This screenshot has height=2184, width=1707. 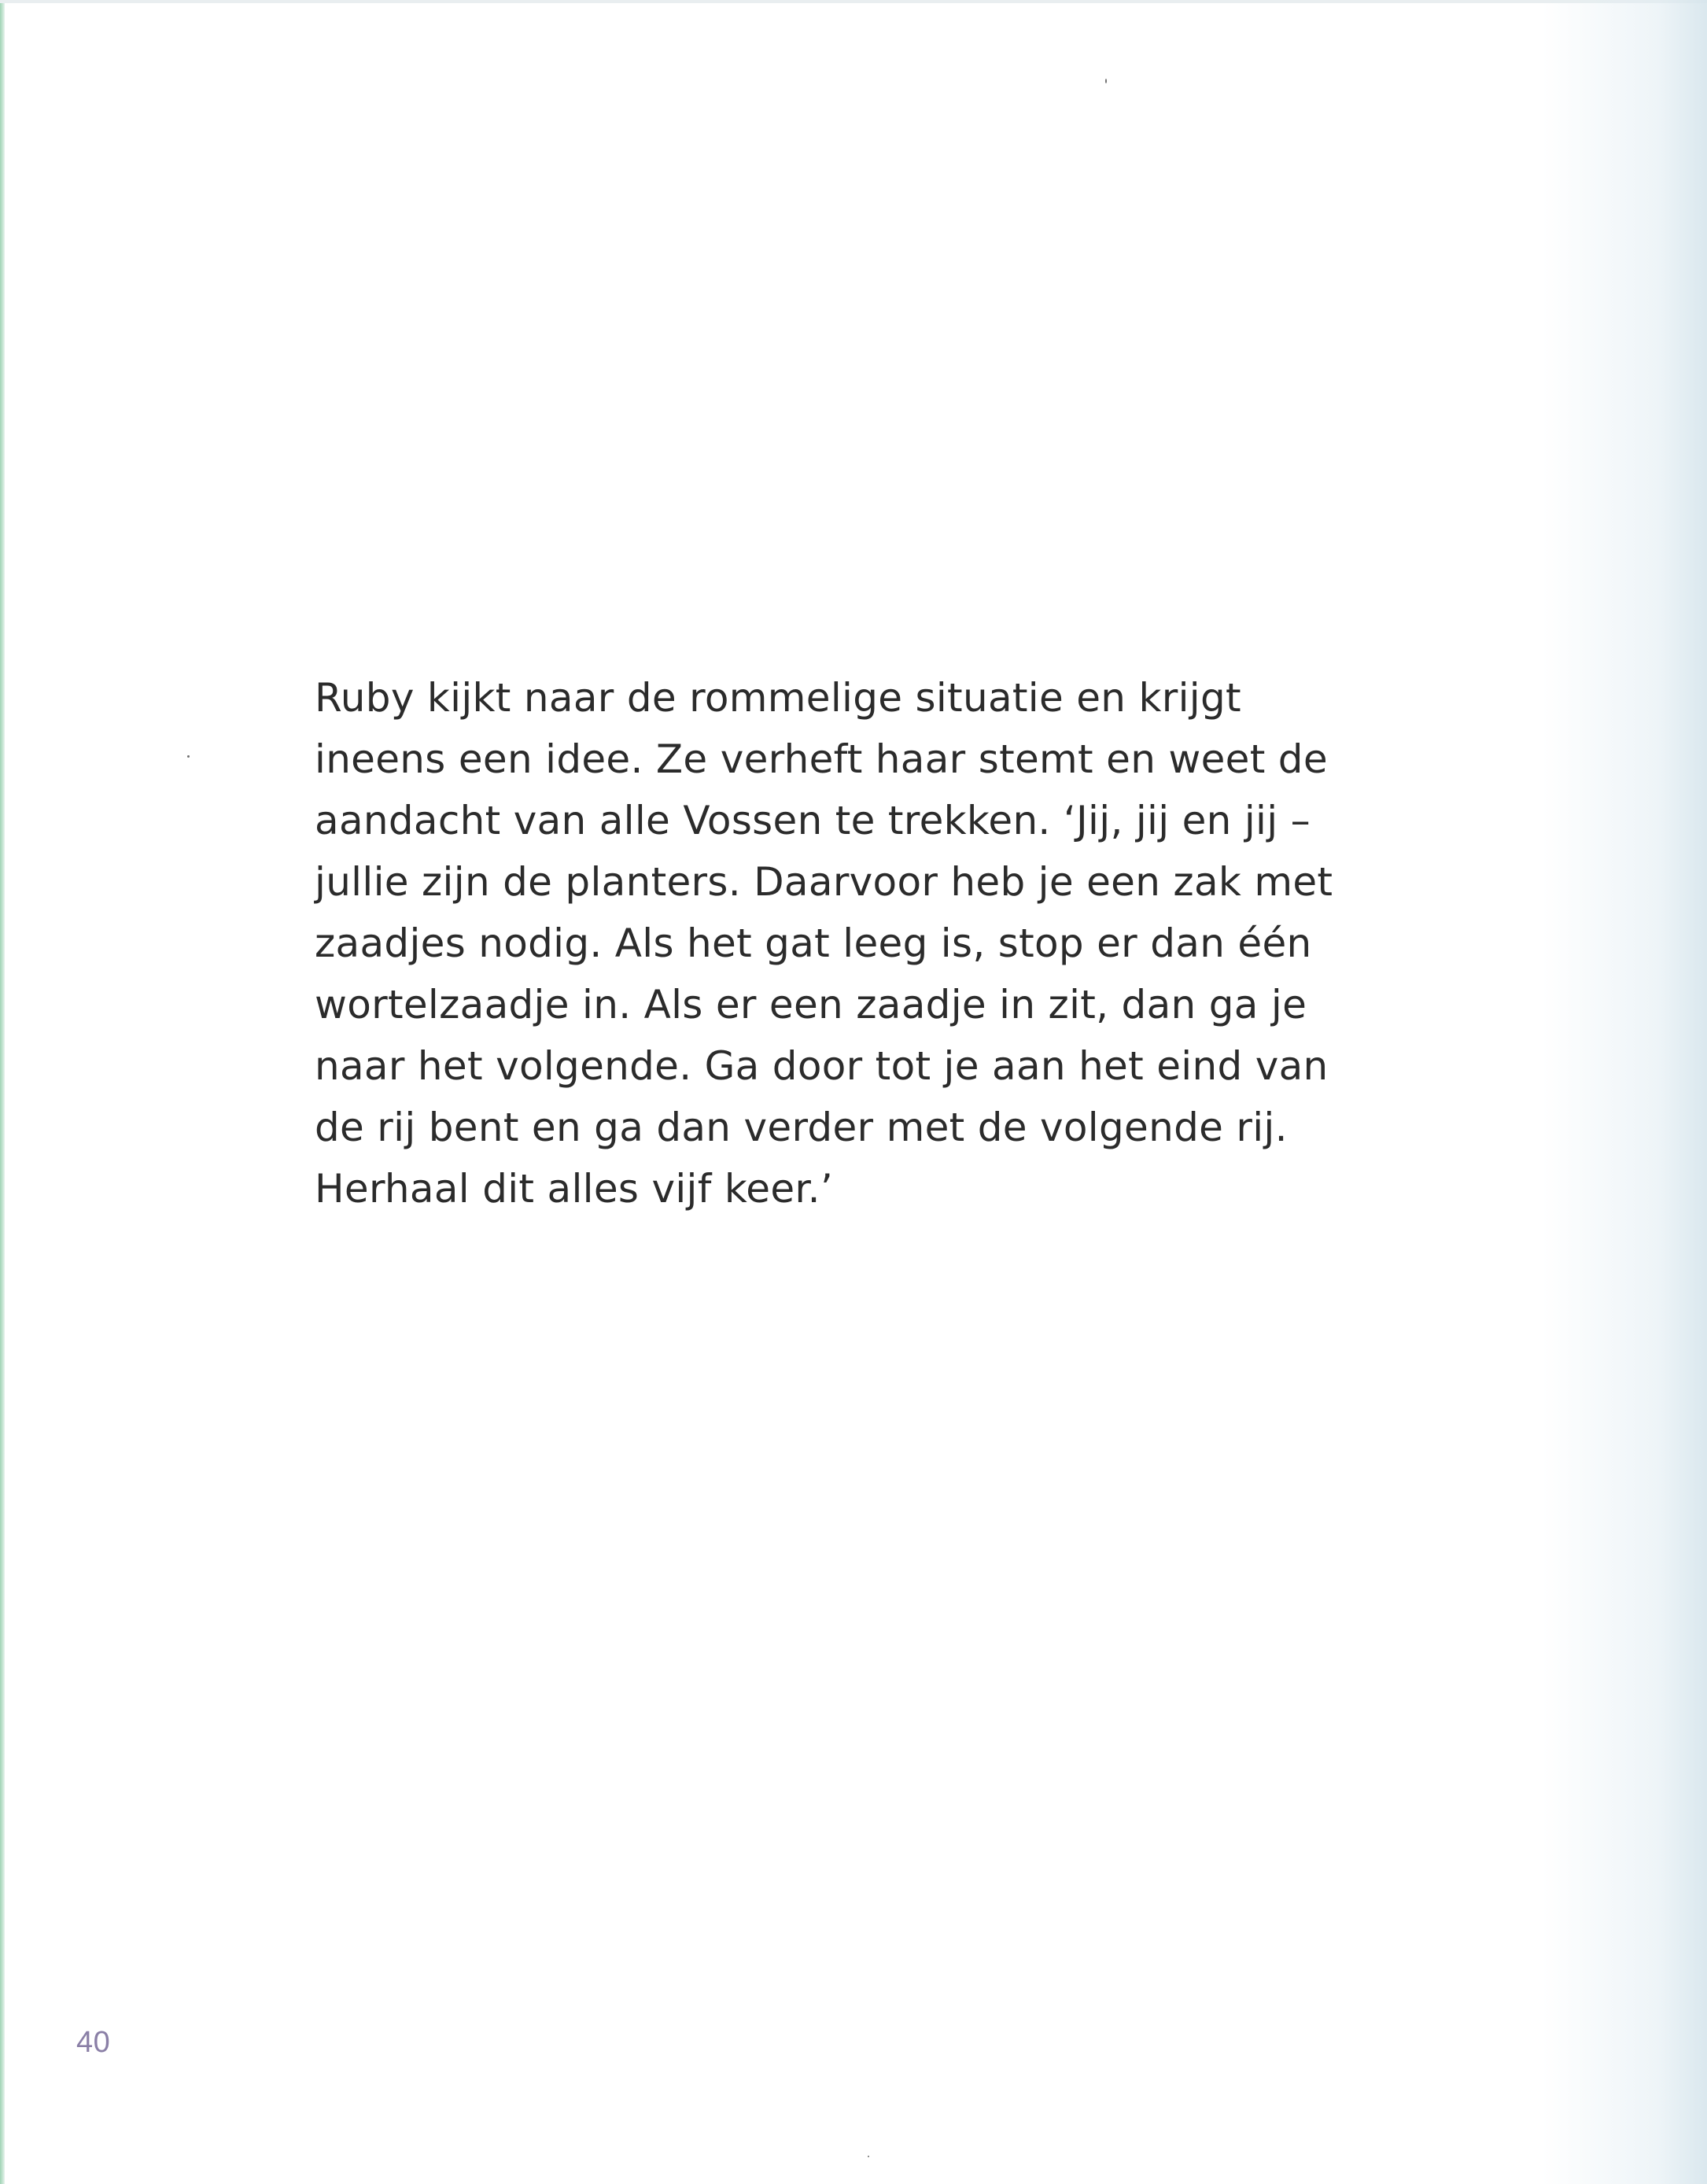 I want to click on page-top-edge, so click(x=853, y=1).